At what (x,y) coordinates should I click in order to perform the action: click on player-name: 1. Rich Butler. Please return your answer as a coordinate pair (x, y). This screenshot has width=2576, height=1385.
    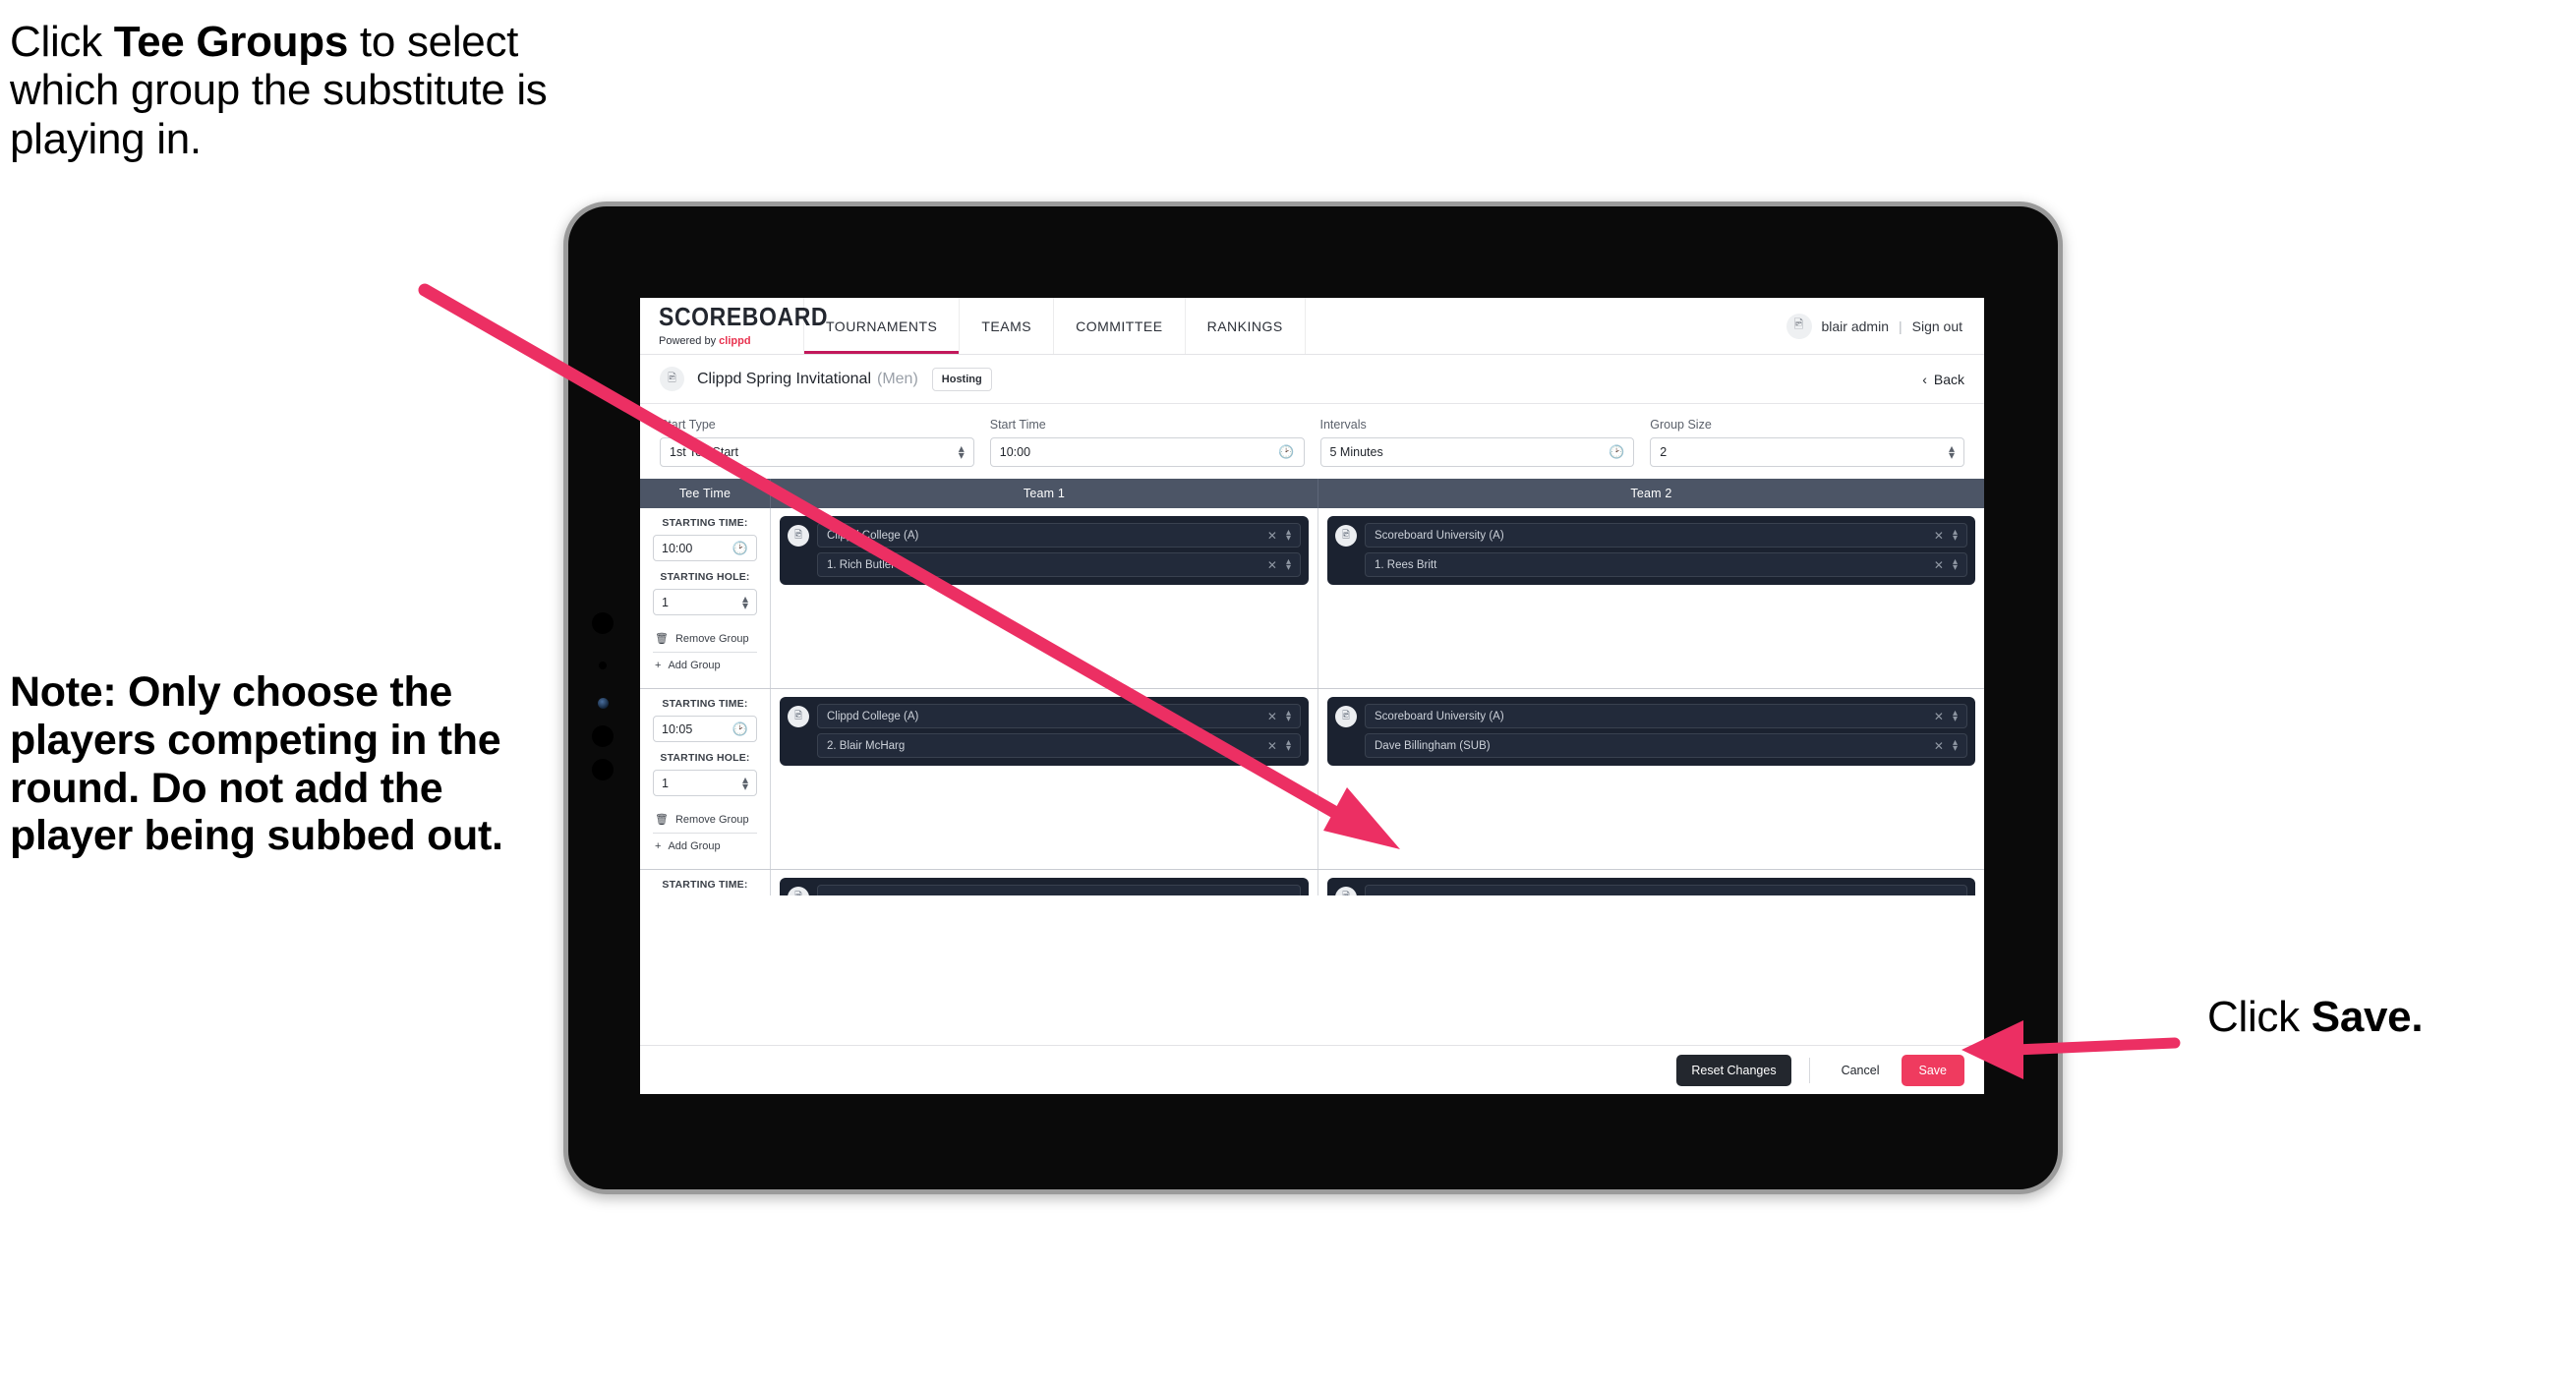
    Looking at the image, I should click on (861, 564).